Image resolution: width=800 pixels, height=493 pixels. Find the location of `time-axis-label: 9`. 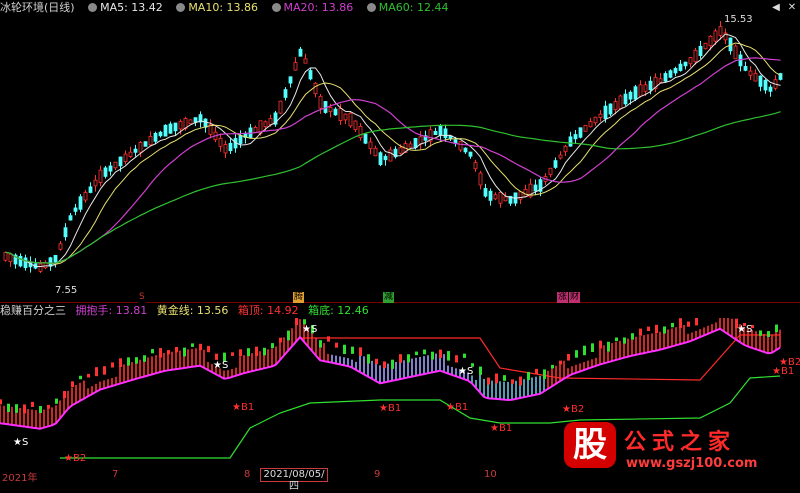

time-axis-label: 9 is located at coordinates (377, 474).